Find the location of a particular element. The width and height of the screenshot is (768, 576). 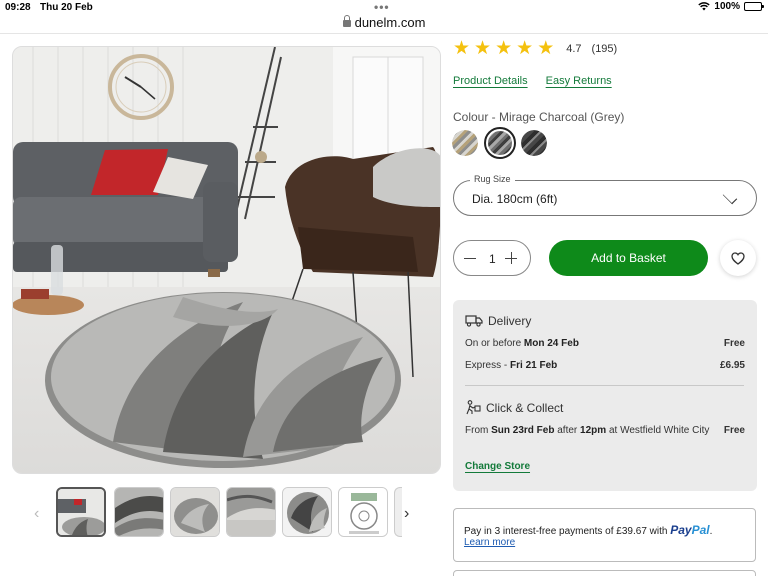

status-date: Thu 20 Feb is located at coordinates (66, 7).